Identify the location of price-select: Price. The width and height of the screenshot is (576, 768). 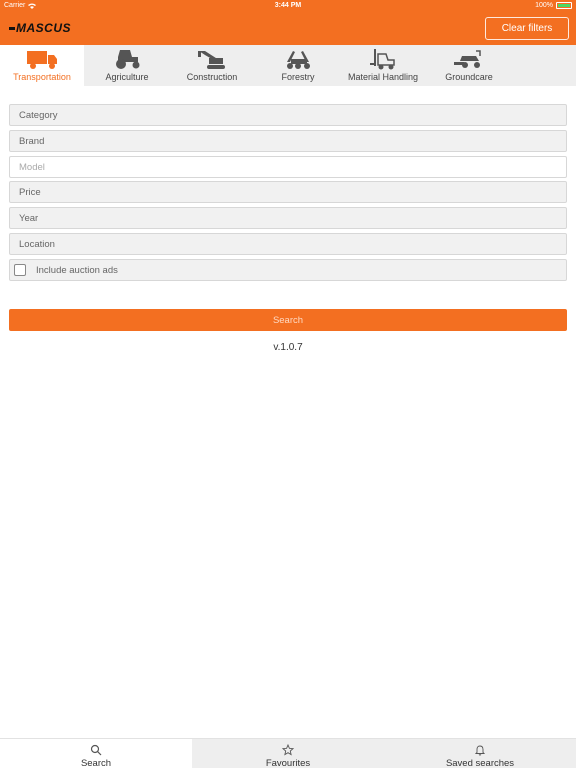
(288, 192).